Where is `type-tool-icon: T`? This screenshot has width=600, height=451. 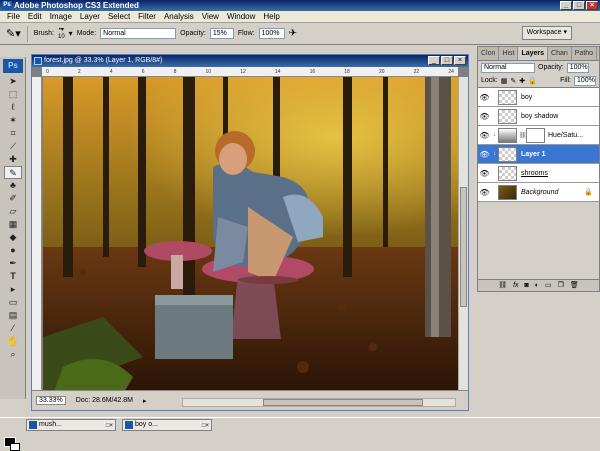
type-tool-icon: T is located at coordinates (13, 276).